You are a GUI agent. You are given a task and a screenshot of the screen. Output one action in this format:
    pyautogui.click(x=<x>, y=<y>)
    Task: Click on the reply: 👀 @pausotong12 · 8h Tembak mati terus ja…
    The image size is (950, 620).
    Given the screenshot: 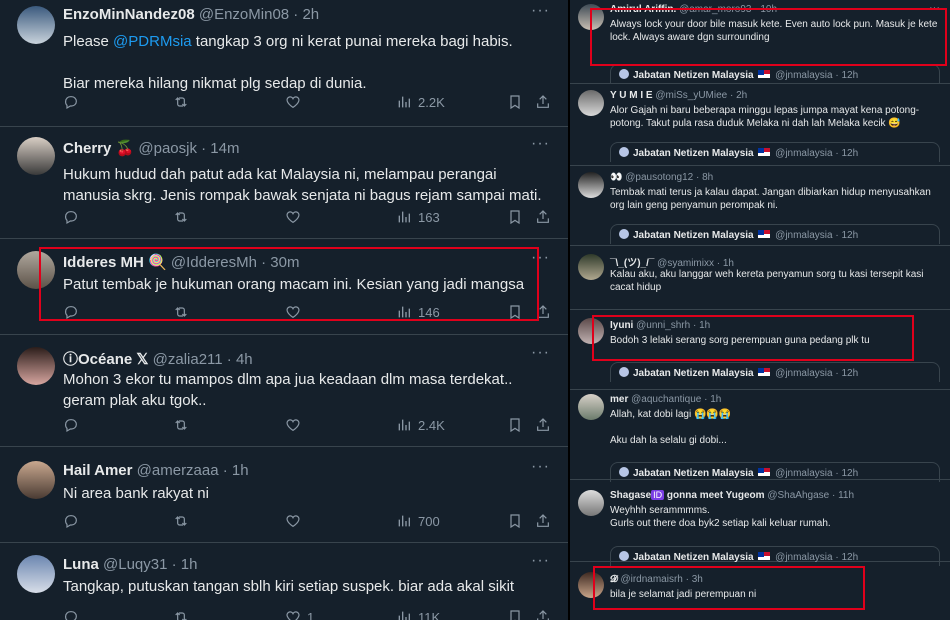 What is the action you would take?
    pyautogui.click(x=760, y=206)
    